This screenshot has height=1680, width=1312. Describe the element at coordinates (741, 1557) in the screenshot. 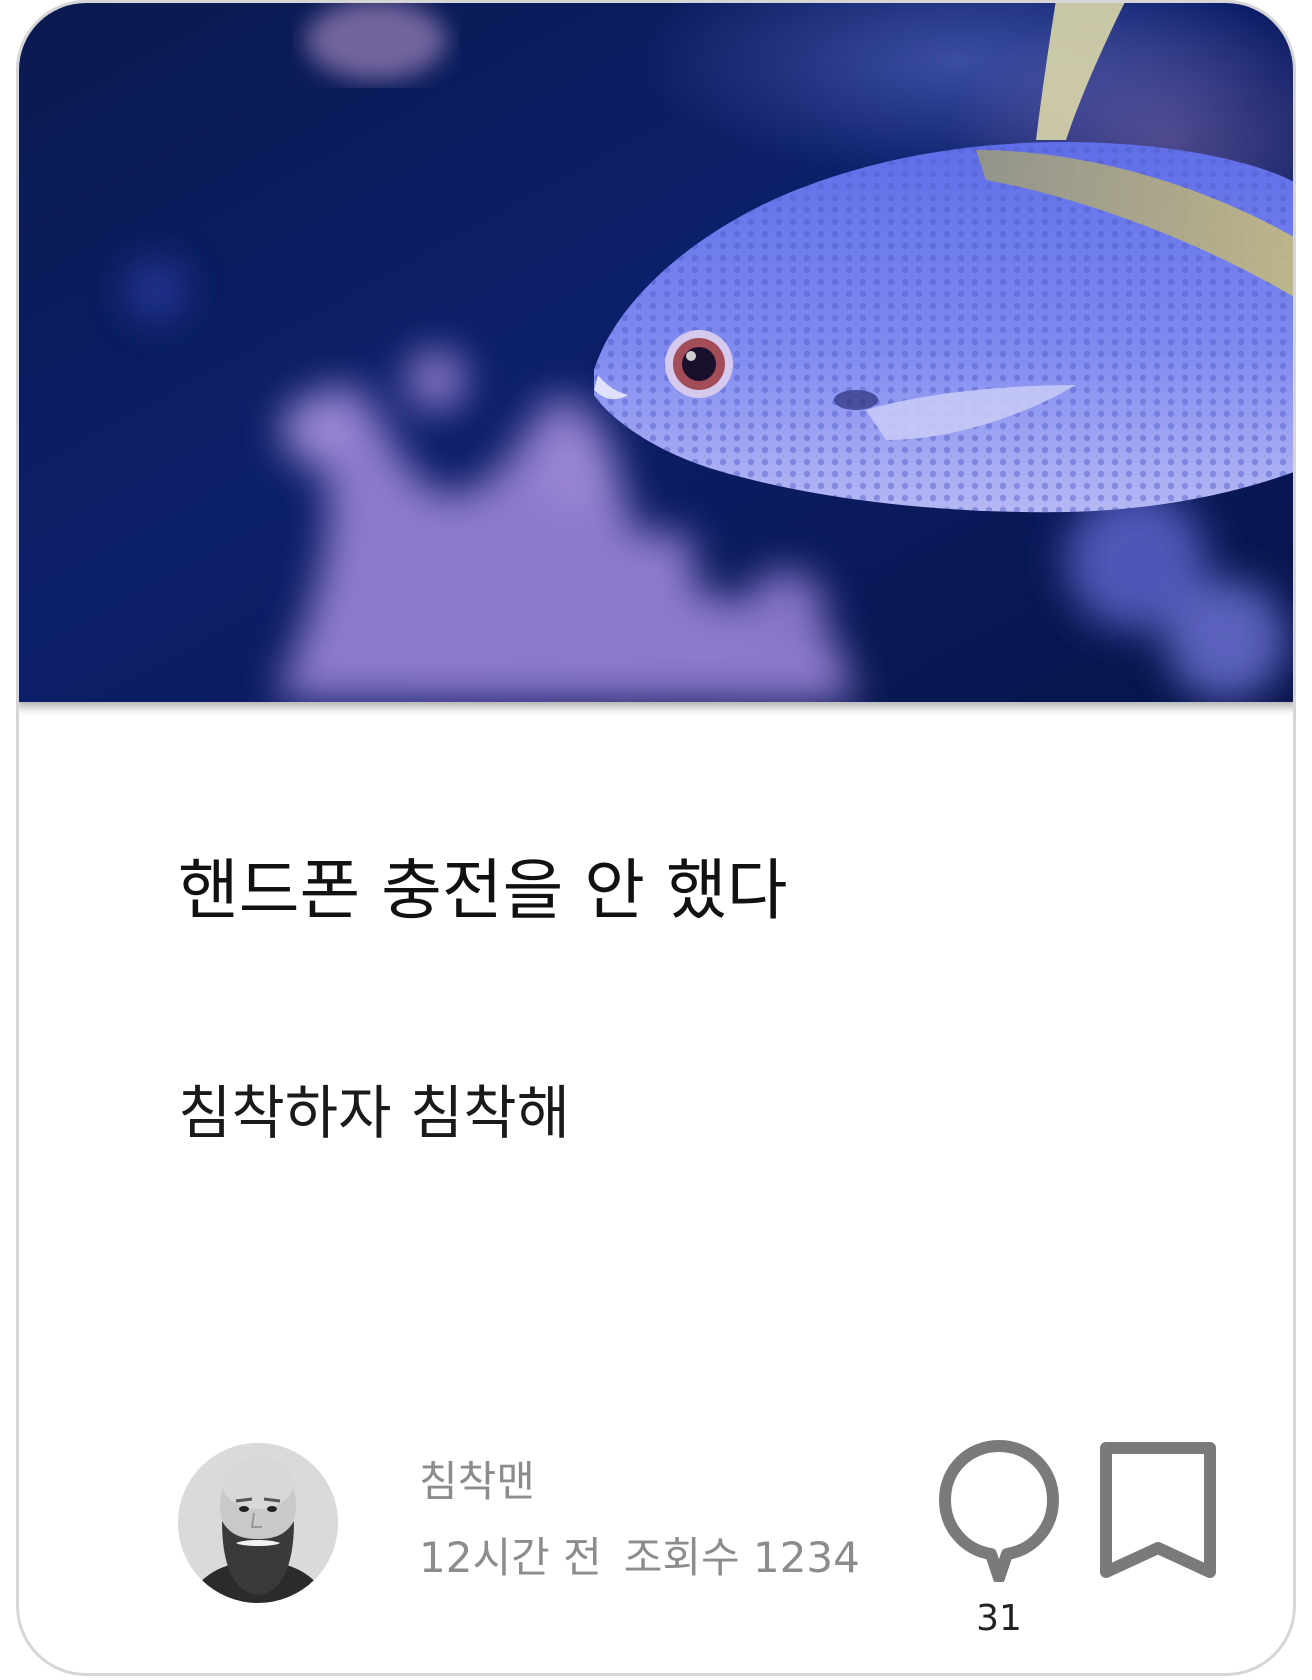

I see `post-views: 조회수 1234` at that location.